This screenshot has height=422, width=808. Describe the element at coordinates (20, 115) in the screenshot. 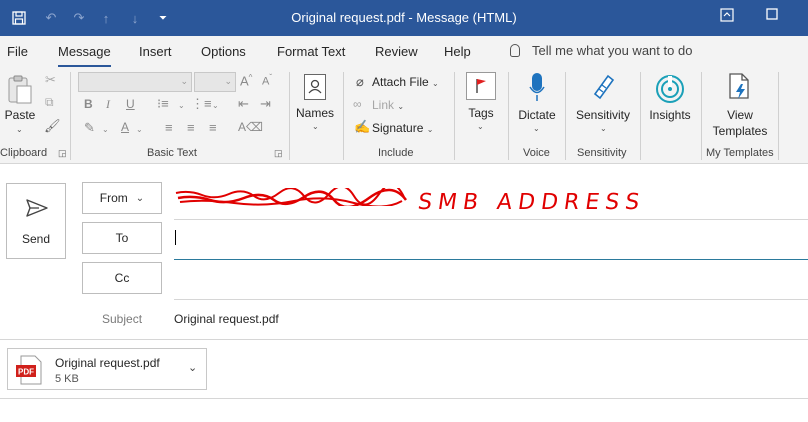

I see `paste-button: Paste` at that location.